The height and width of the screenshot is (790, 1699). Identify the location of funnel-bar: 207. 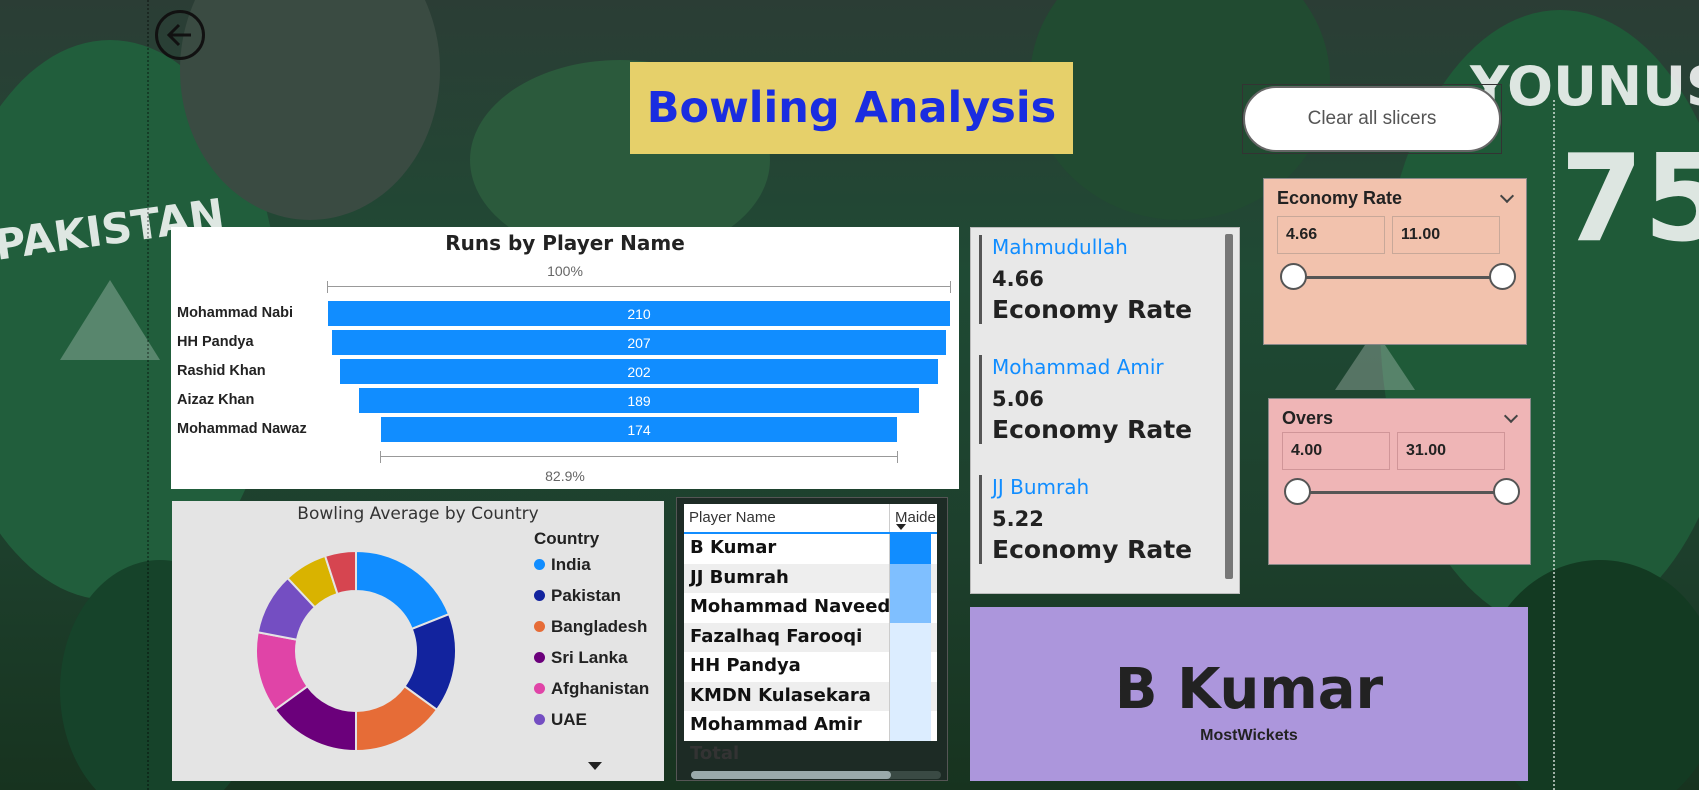
(639, 342).